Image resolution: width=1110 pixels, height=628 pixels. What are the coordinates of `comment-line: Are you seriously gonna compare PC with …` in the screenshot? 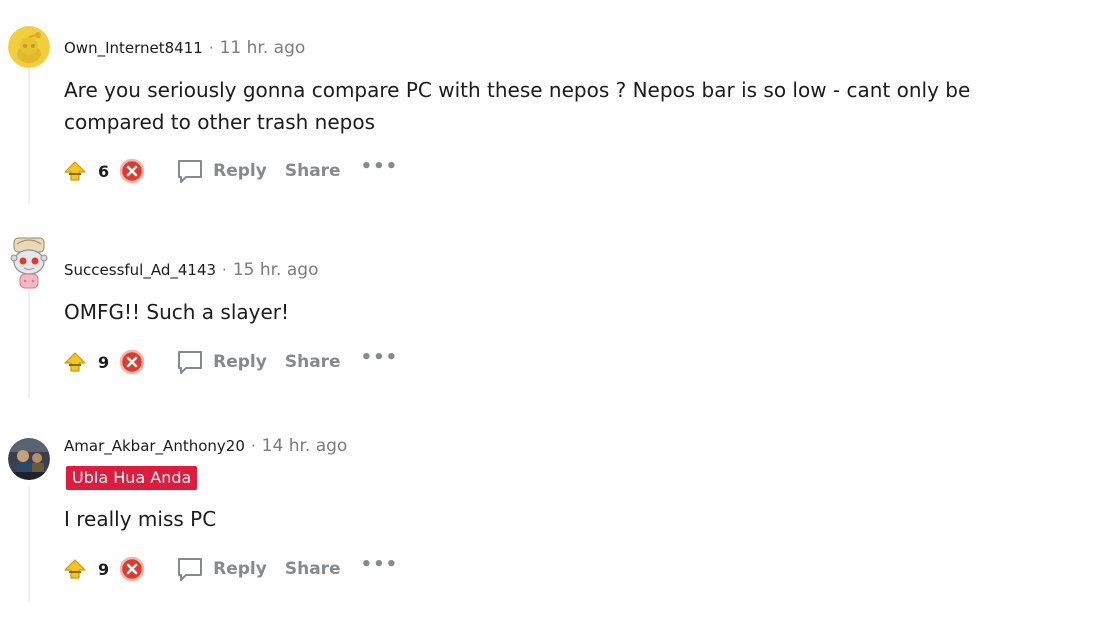 It's located at (517, 90).